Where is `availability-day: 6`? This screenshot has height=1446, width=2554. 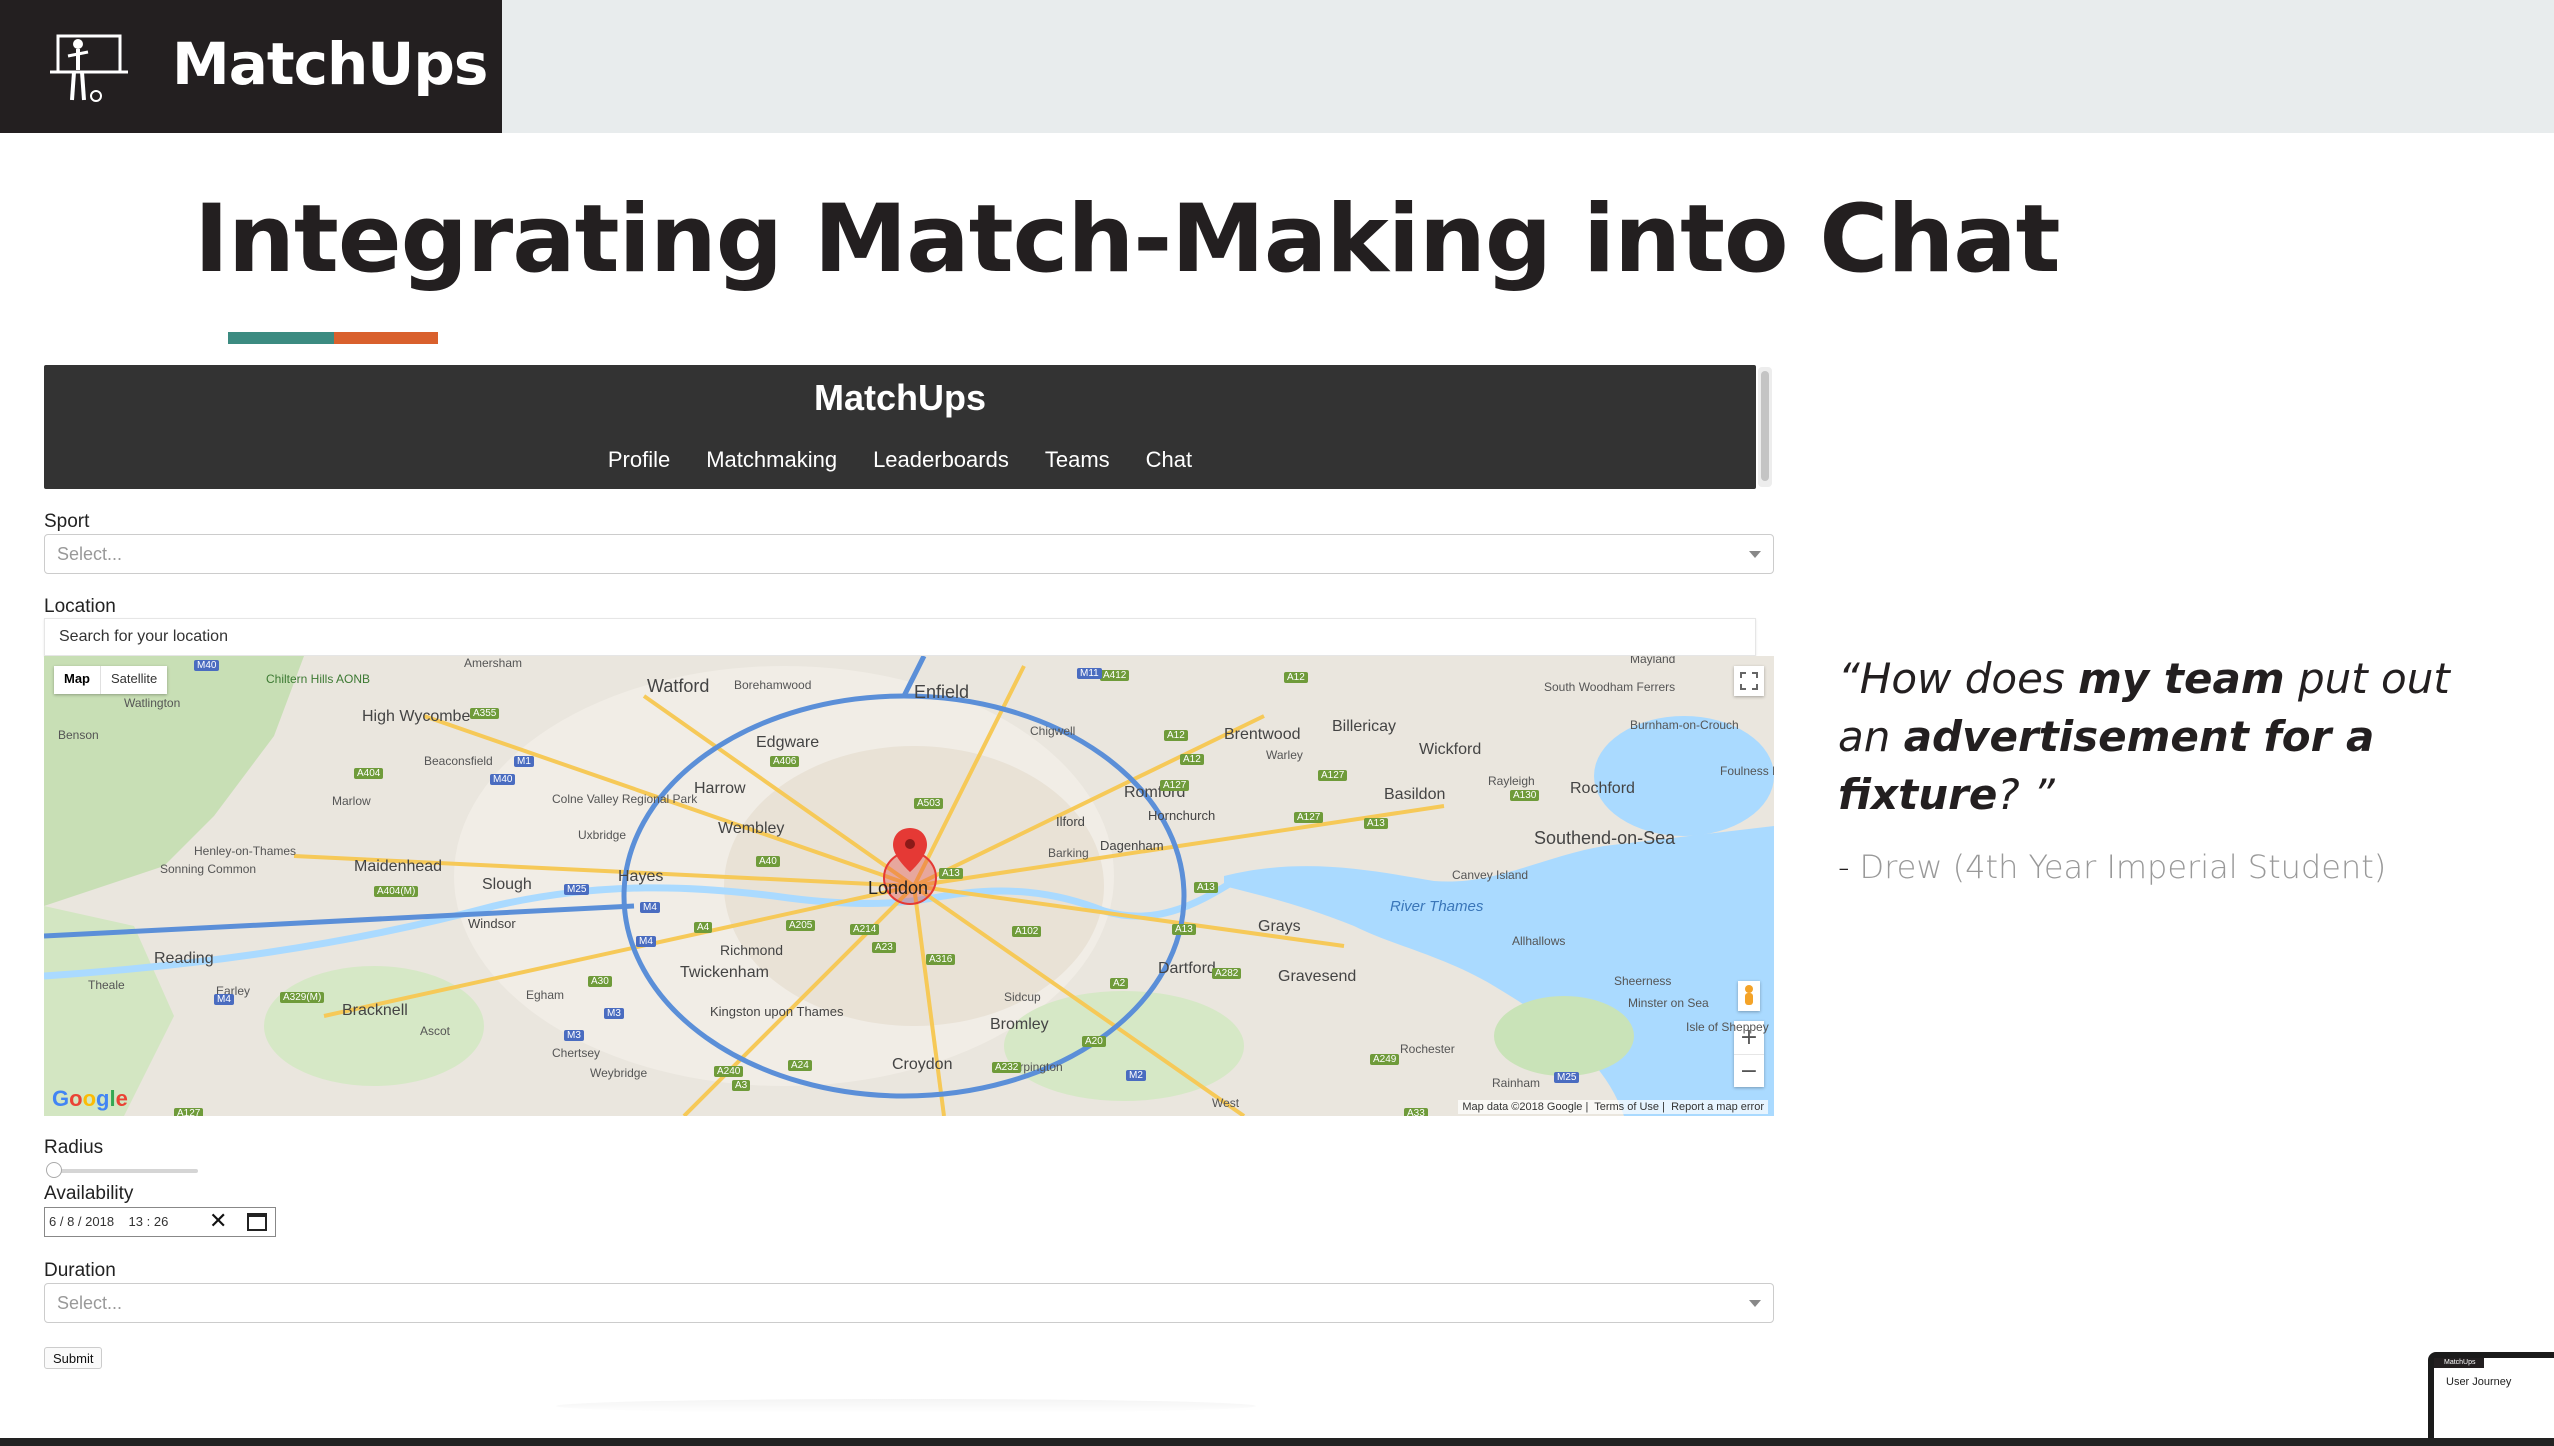
availability-day: 6 is located at coordinates (52, 1221).